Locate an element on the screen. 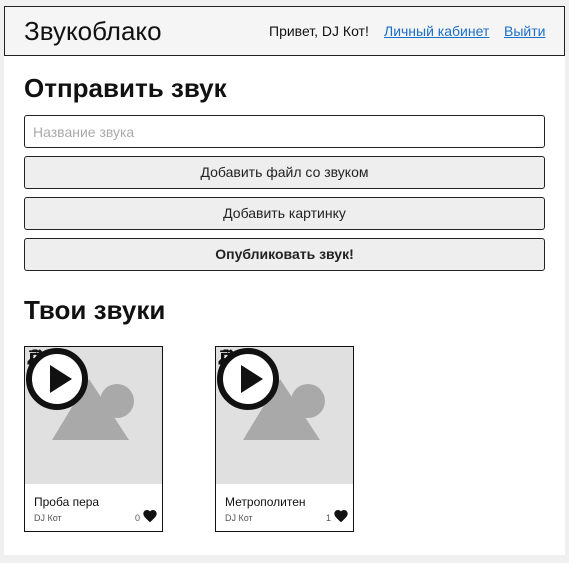 The width and height of the screenshot is (569, 563). sound-card: Проба пера DJ Кот 0 is located at coordinates (93, 439).